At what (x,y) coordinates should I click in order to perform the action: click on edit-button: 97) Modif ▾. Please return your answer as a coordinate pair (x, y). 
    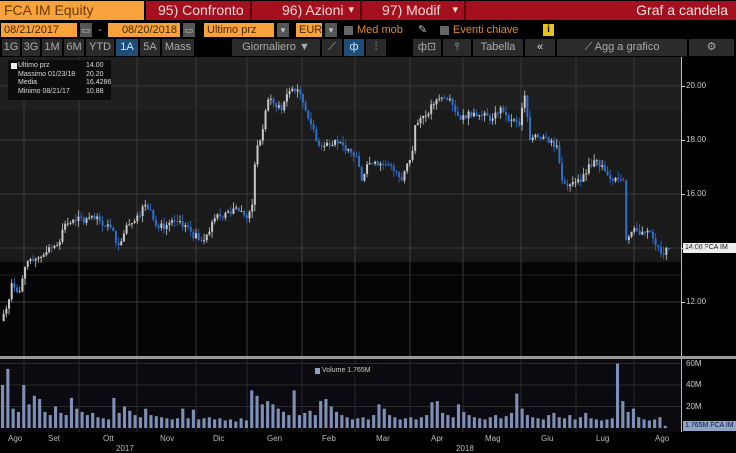
    Looking at the image, I should click on (415, 10).